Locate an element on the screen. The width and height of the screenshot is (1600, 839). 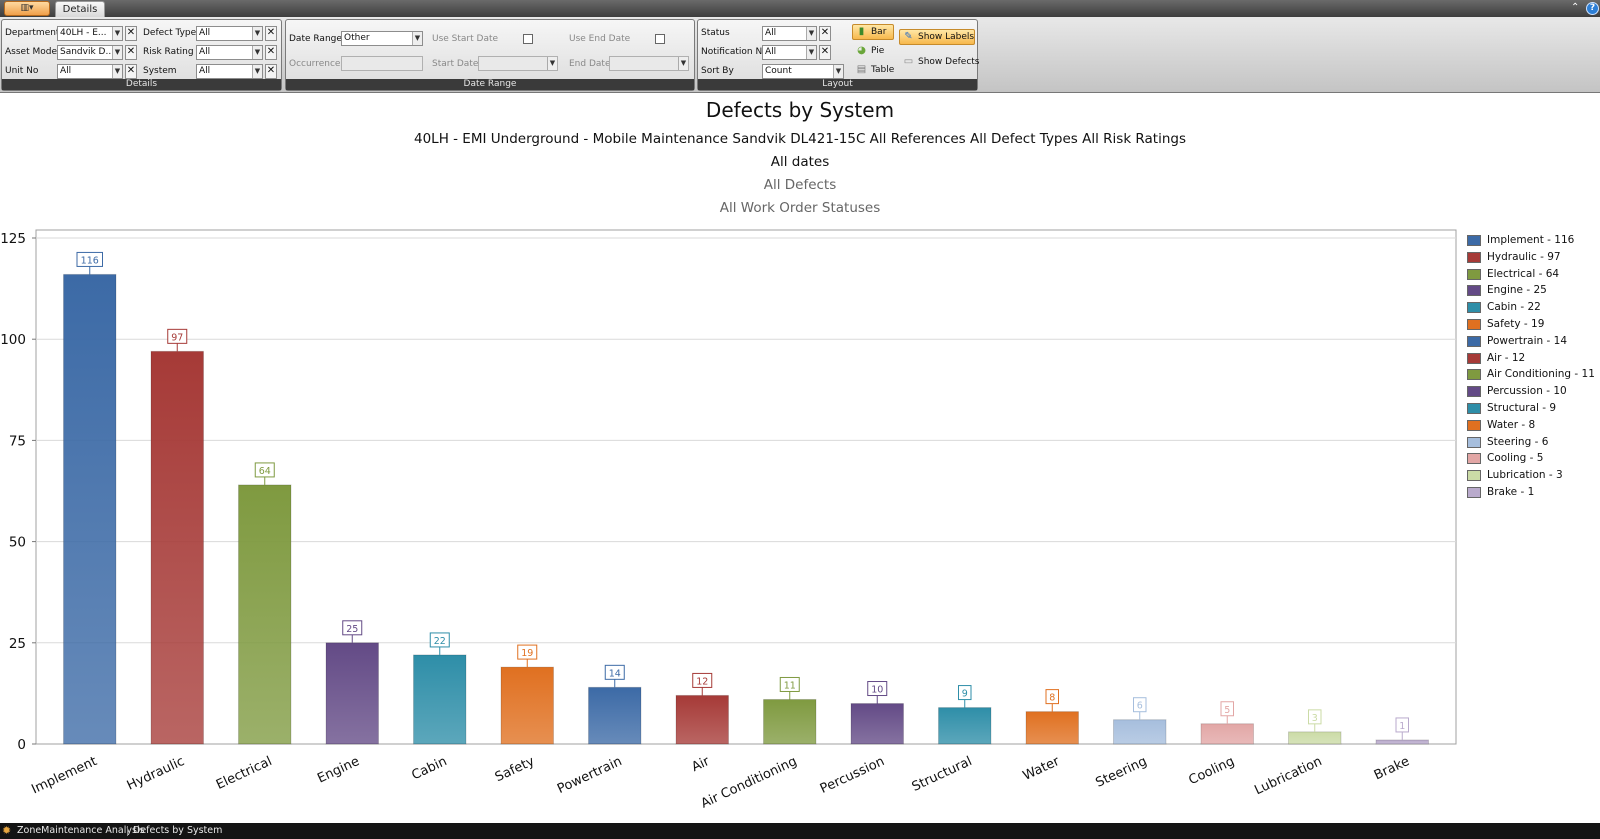
bar-air is located at coordinates (702, 719).